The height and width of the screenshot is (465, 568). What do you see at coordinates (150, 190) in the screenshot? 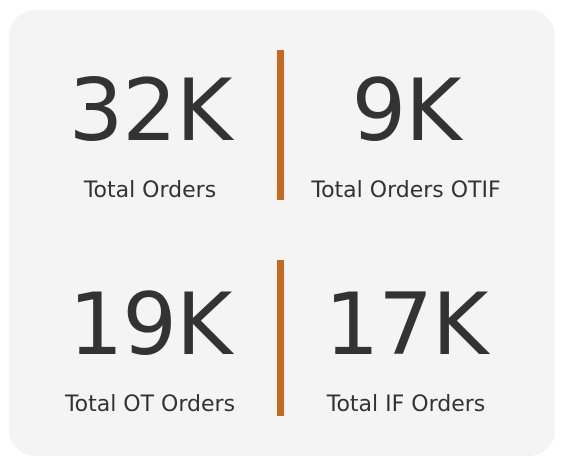
I see `kpi-label: Total Orders` at bounding box center [150, 190].